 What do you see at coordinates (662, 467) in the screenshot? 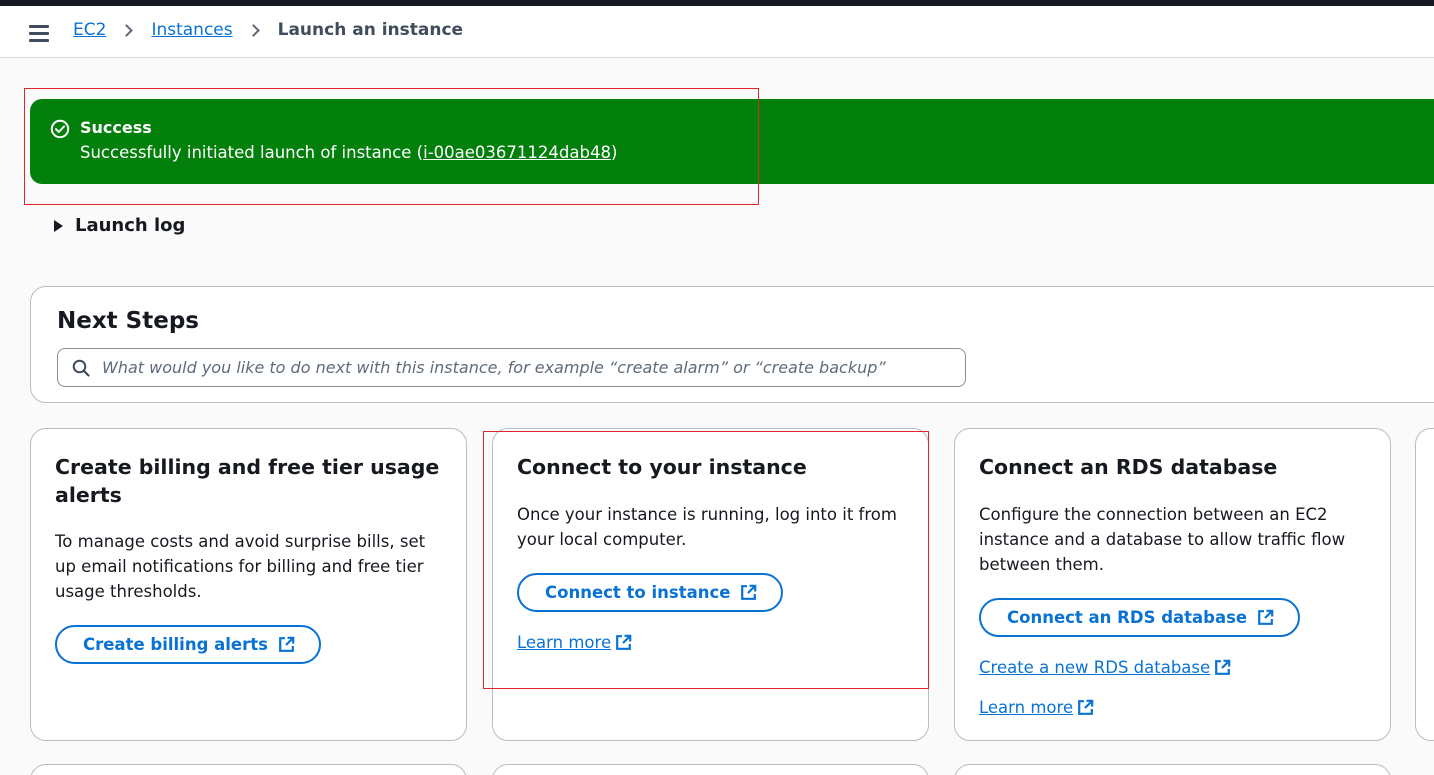
I see `card-title: Connect to your instance` at bounding box center [662, 467].